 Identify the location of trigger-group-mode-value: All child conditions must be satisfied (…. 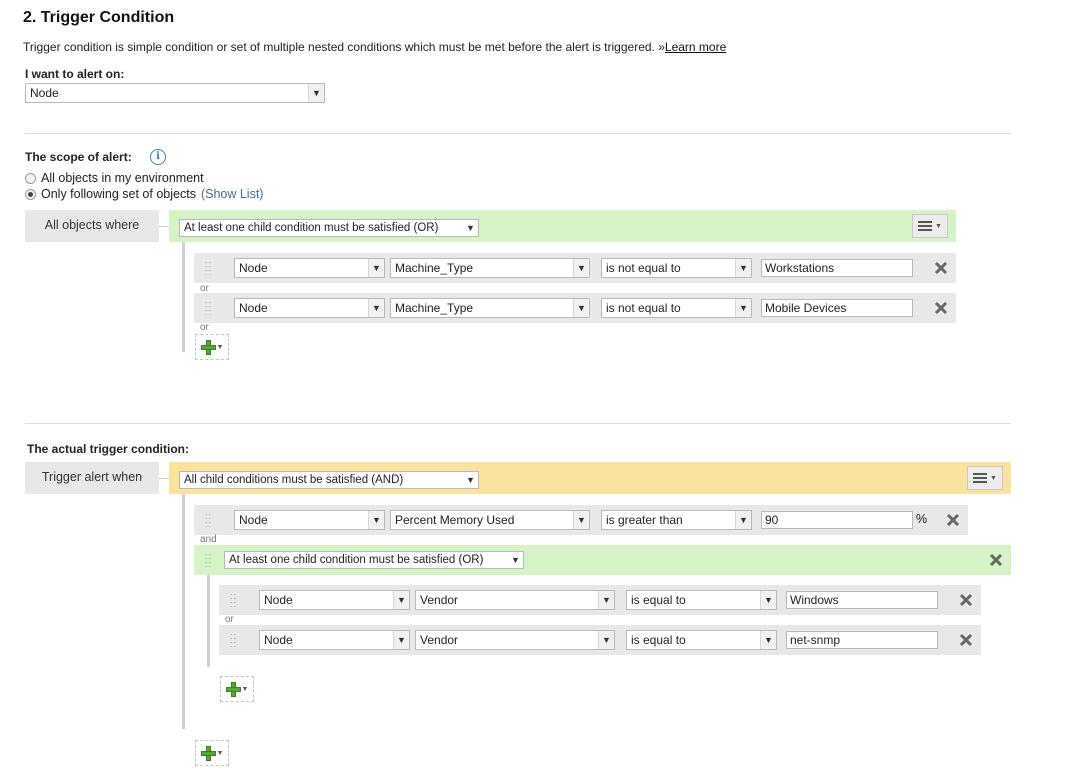
(294, 480).